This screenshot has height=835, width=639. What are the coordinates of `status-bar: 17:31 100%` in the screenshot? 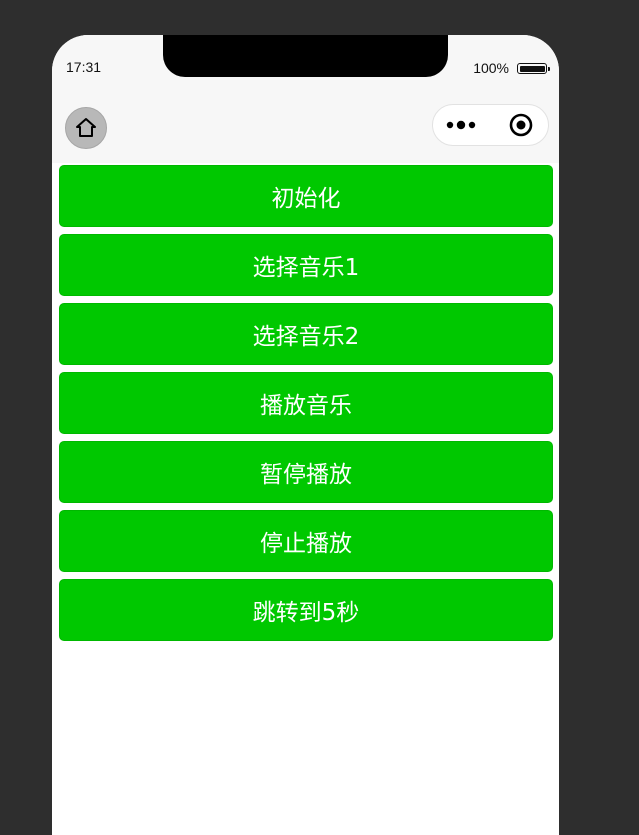 It's located at (305, 65).